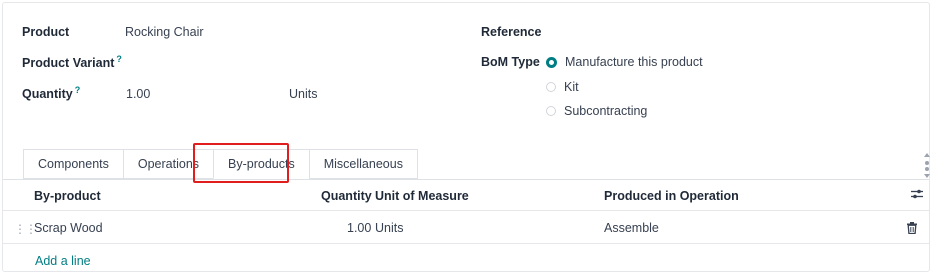 The height and width of the screenshot is (275, 933). I want to click on column-header-byproduct: By-product, so click(67, 196).